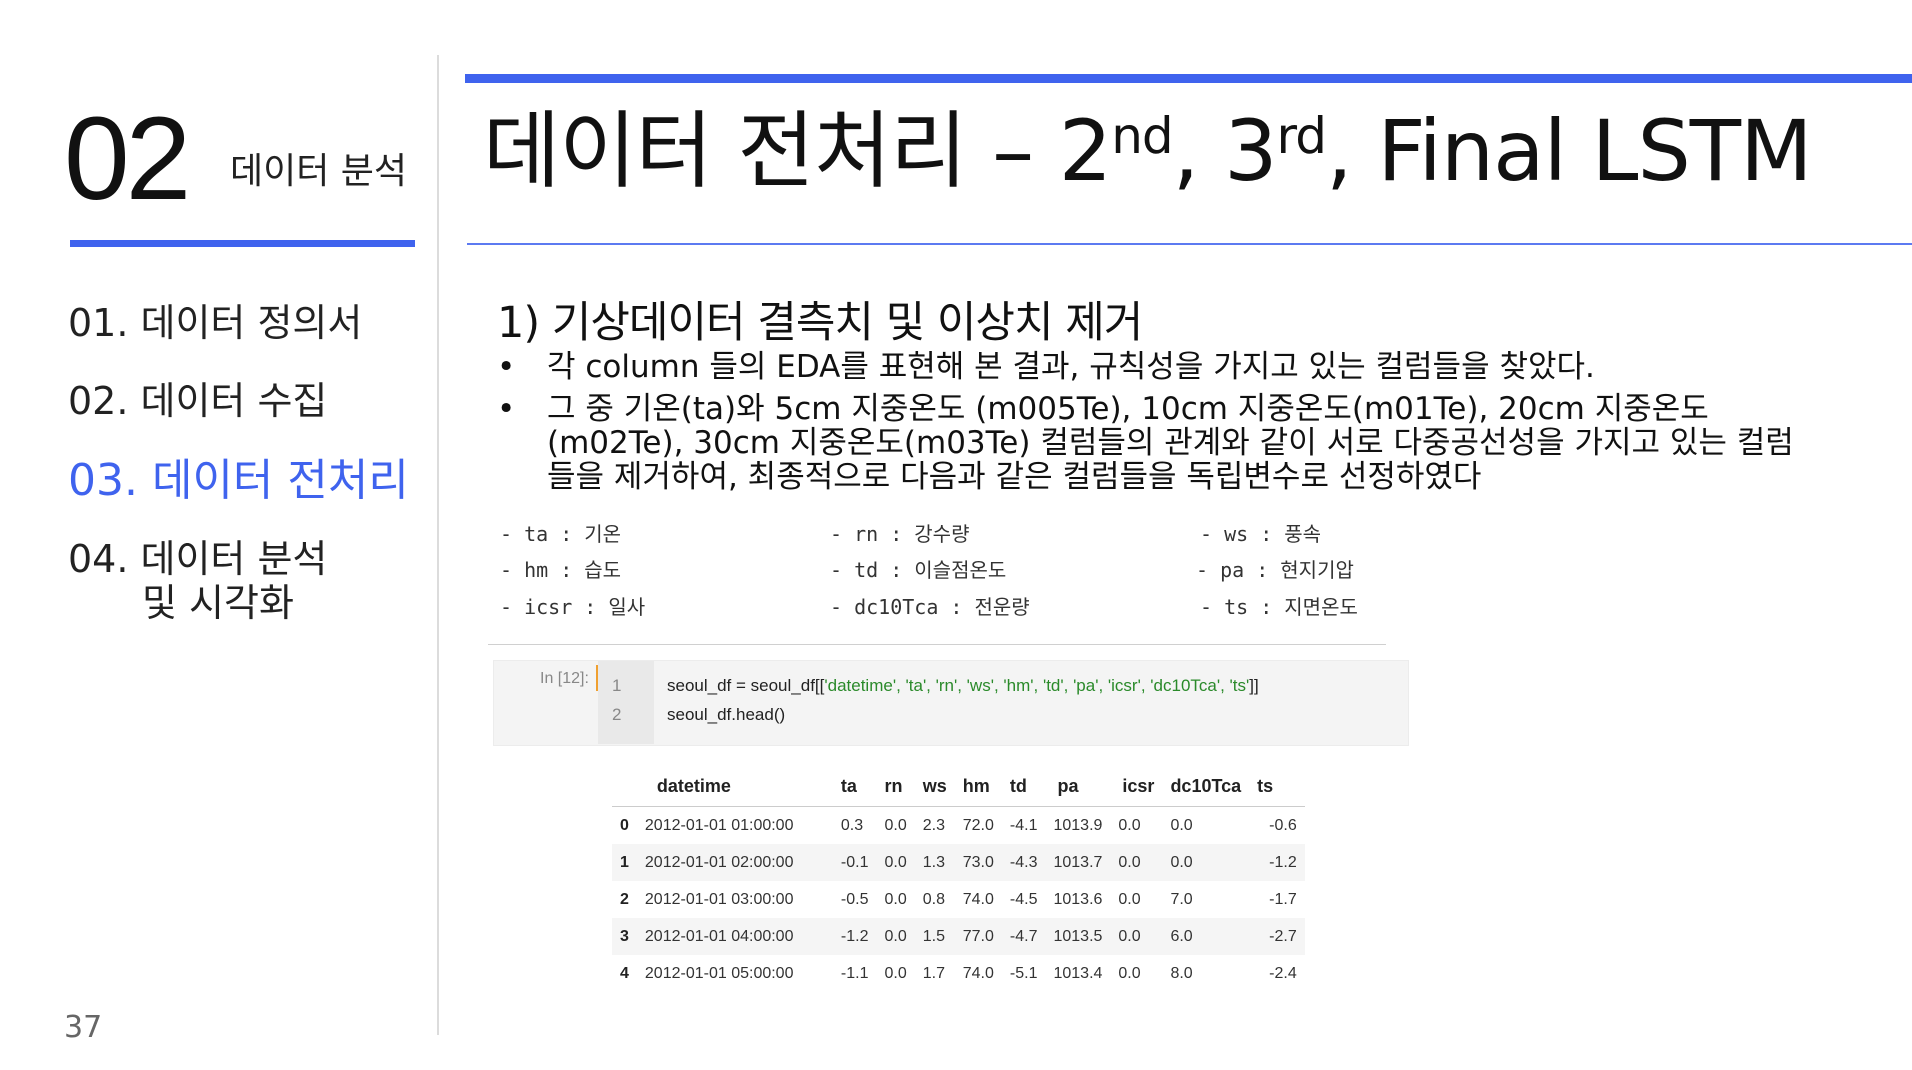  I want to click on table-cell: 2012-01-01 04:00:00, so click(734, 936).